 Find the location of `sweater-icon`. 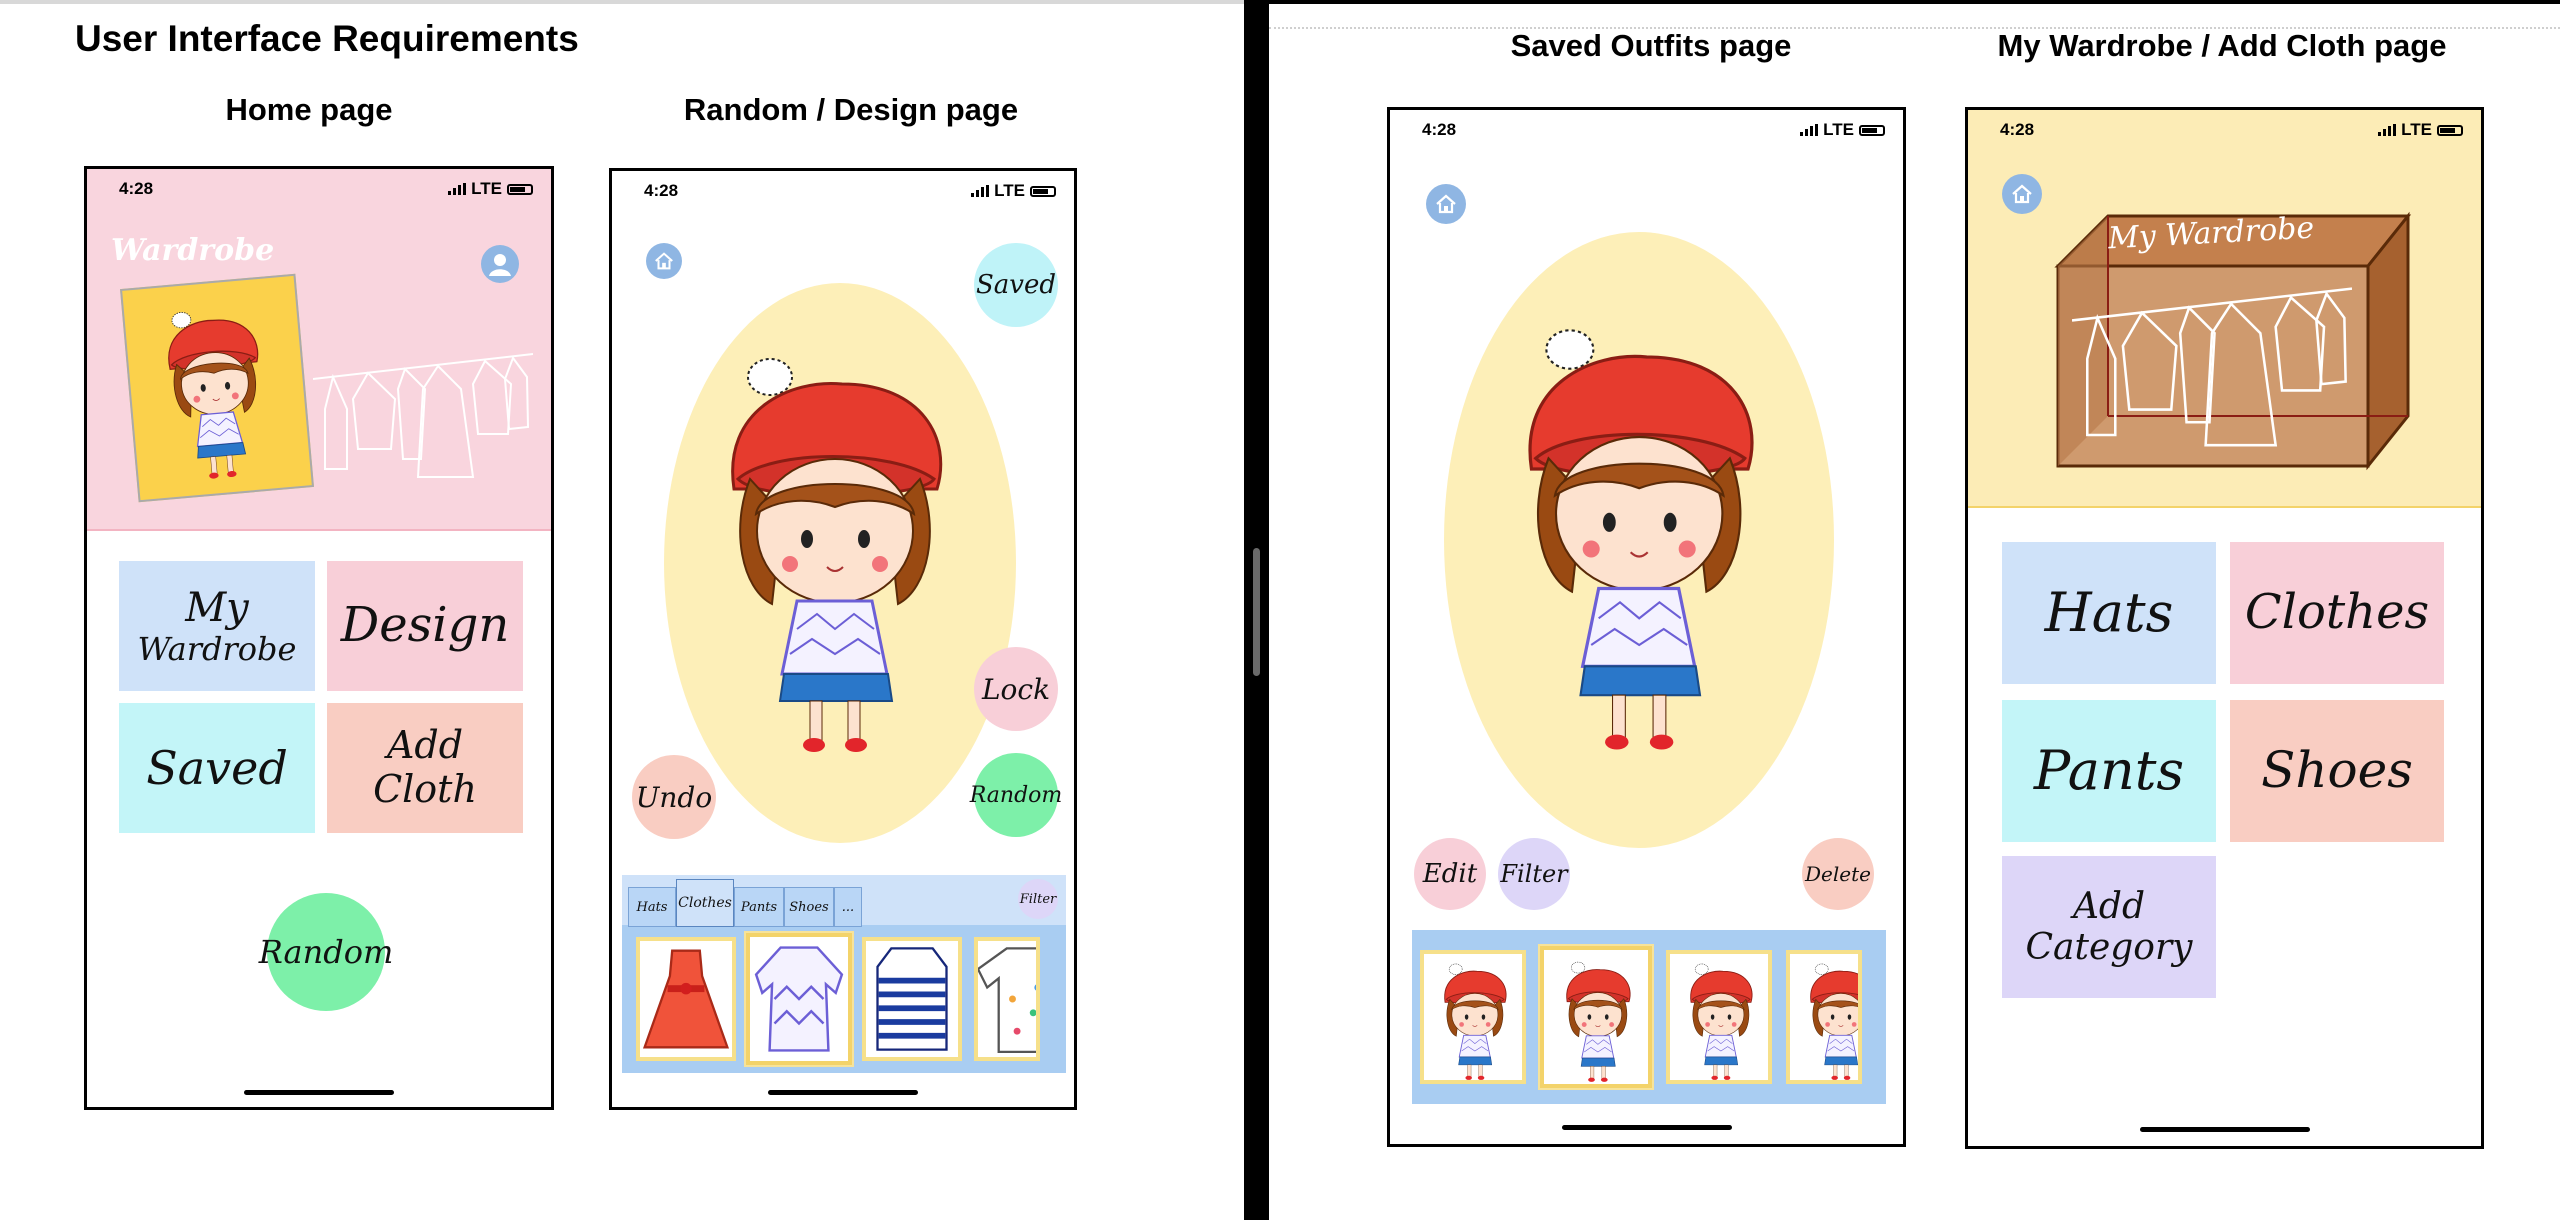

sweater-icon is located at coordinates (799, 999).